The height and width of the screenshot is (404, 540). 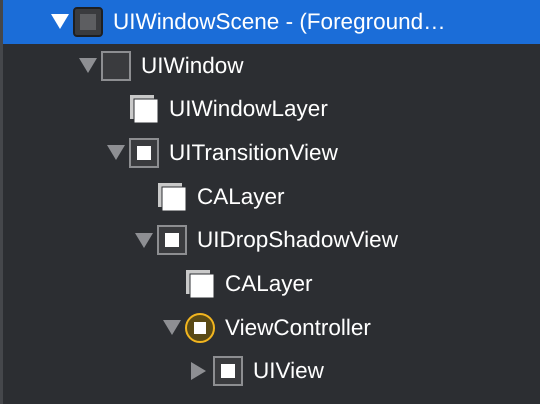 What do you see at coordinates (297, 240) in the screenshot?
I see `tree-item-label: UIDropShadowView` at bounding box center [297, 240].